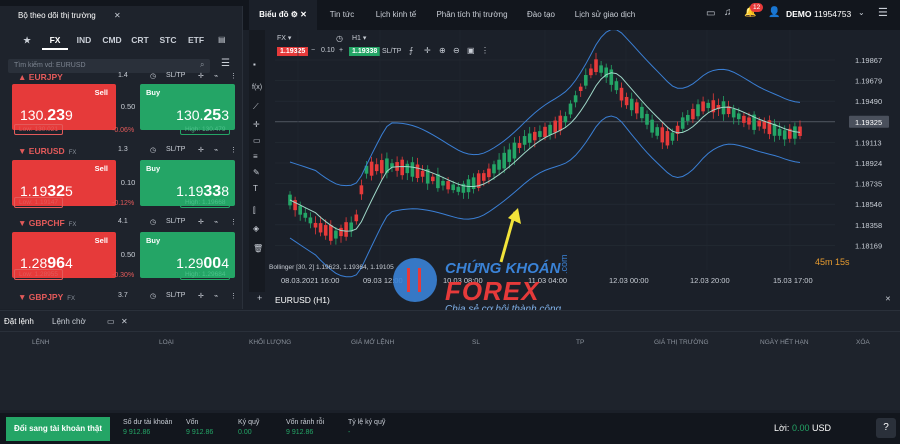  I want to click on pair-name: ▼ EURUSD FX, so click(47, 151).